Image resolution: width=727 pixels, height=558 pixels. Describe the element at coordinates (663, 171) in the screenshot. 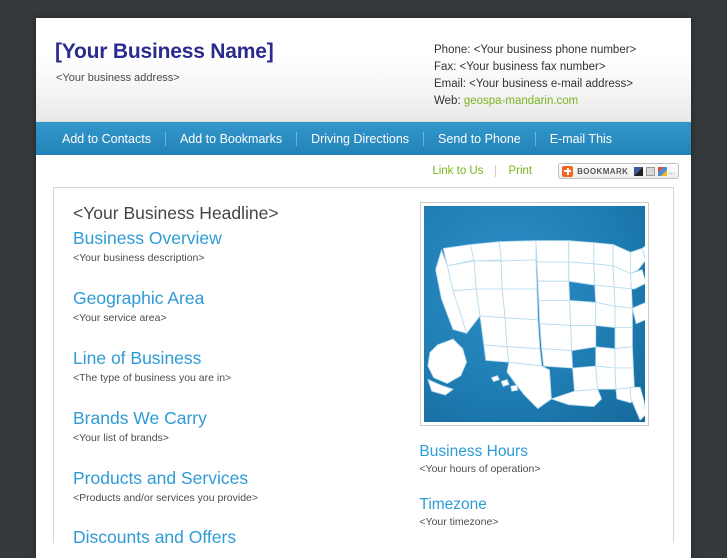

I see `more-share-icon` at that location.